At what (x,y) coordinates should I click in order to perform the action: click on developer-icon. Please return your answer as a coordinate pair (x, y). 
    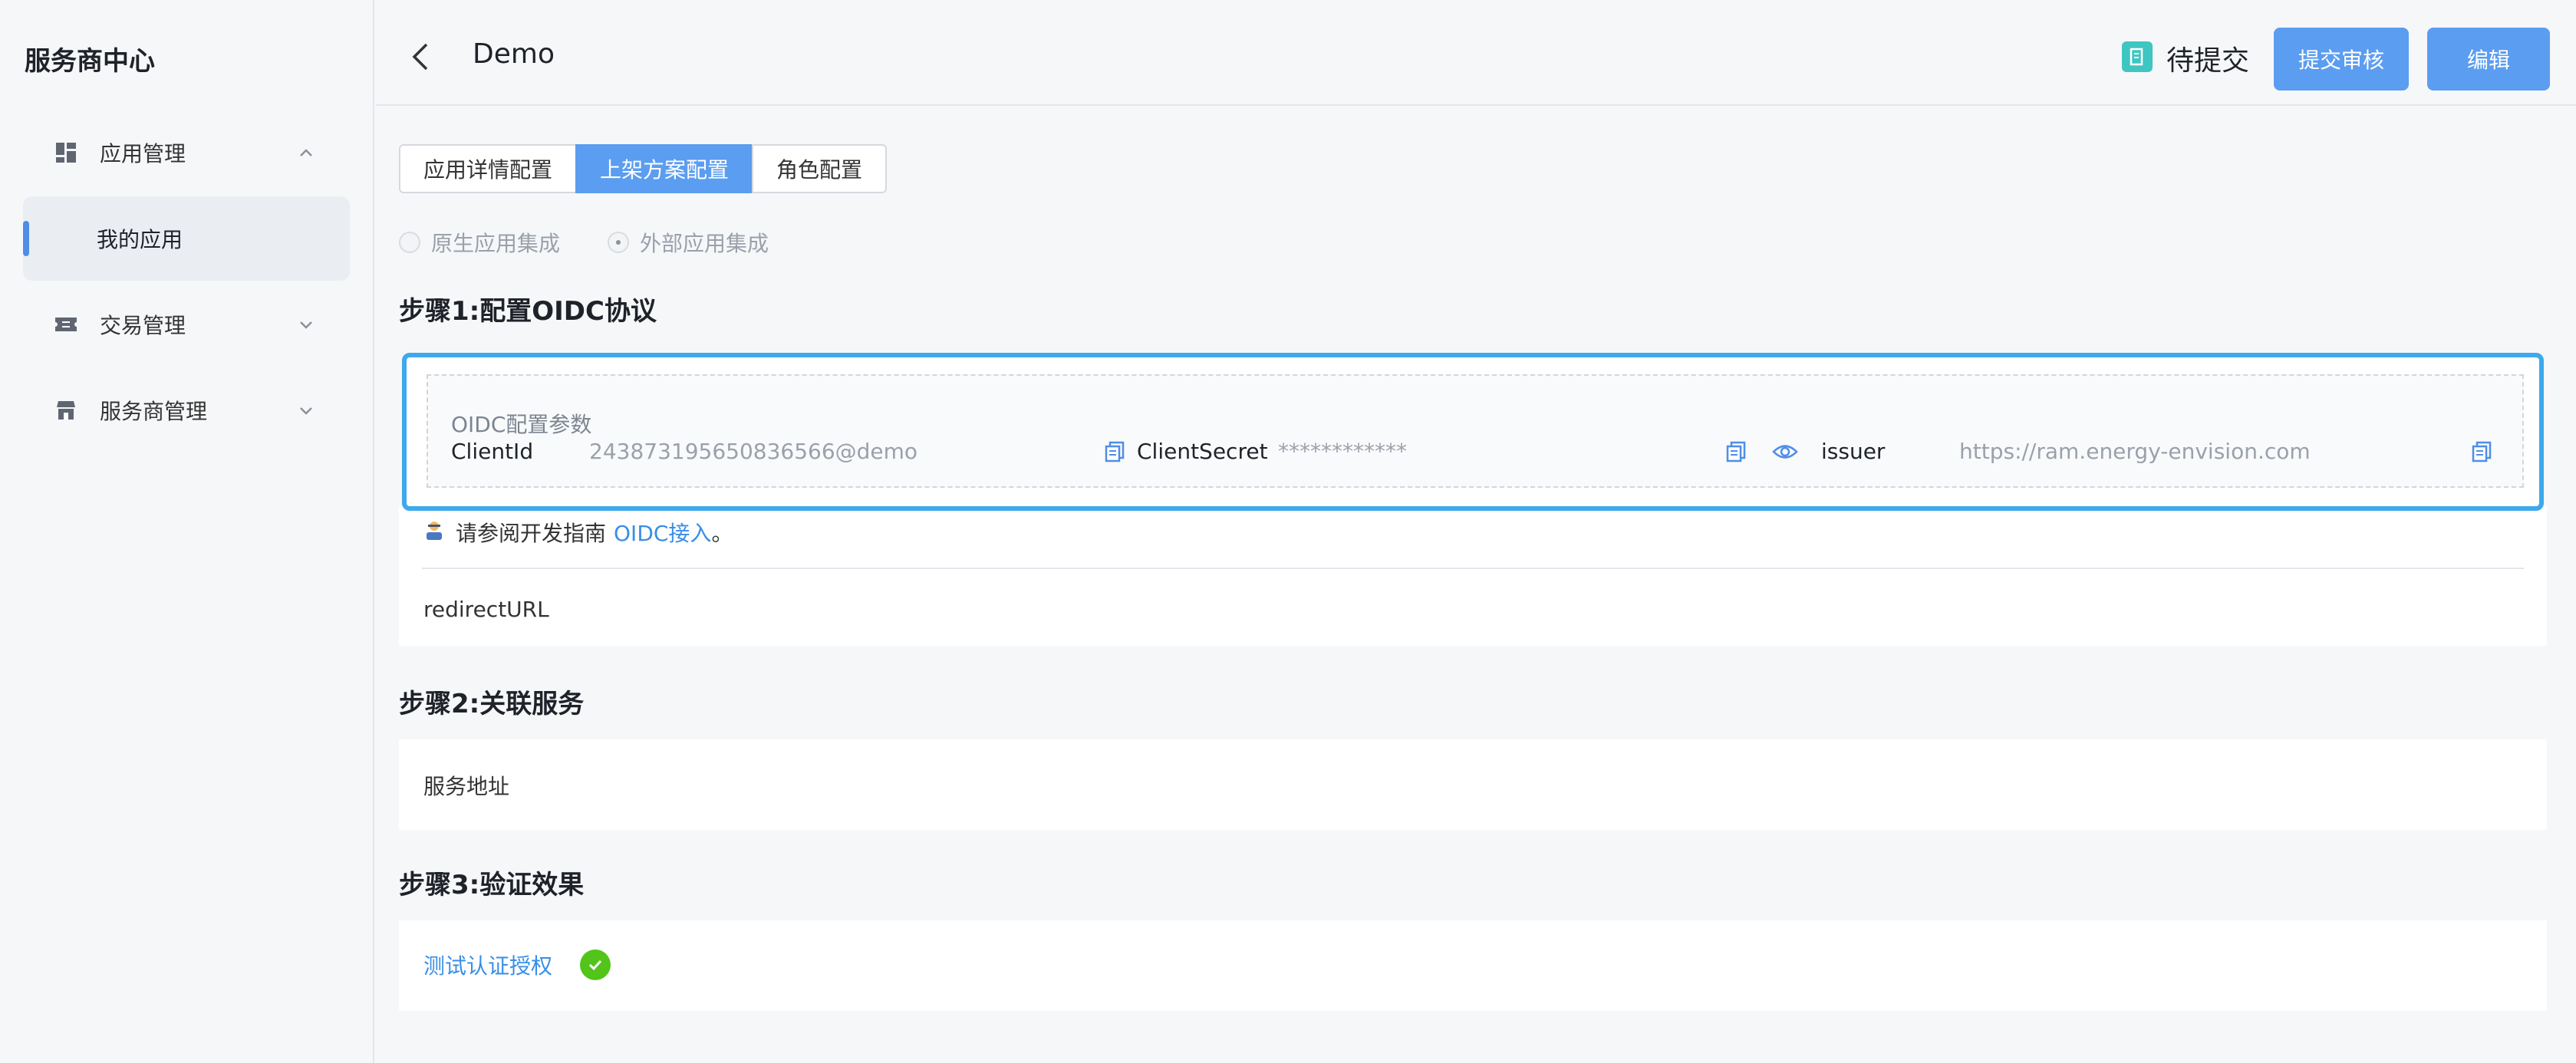
    Looking at the image, I should click on (434, 532).